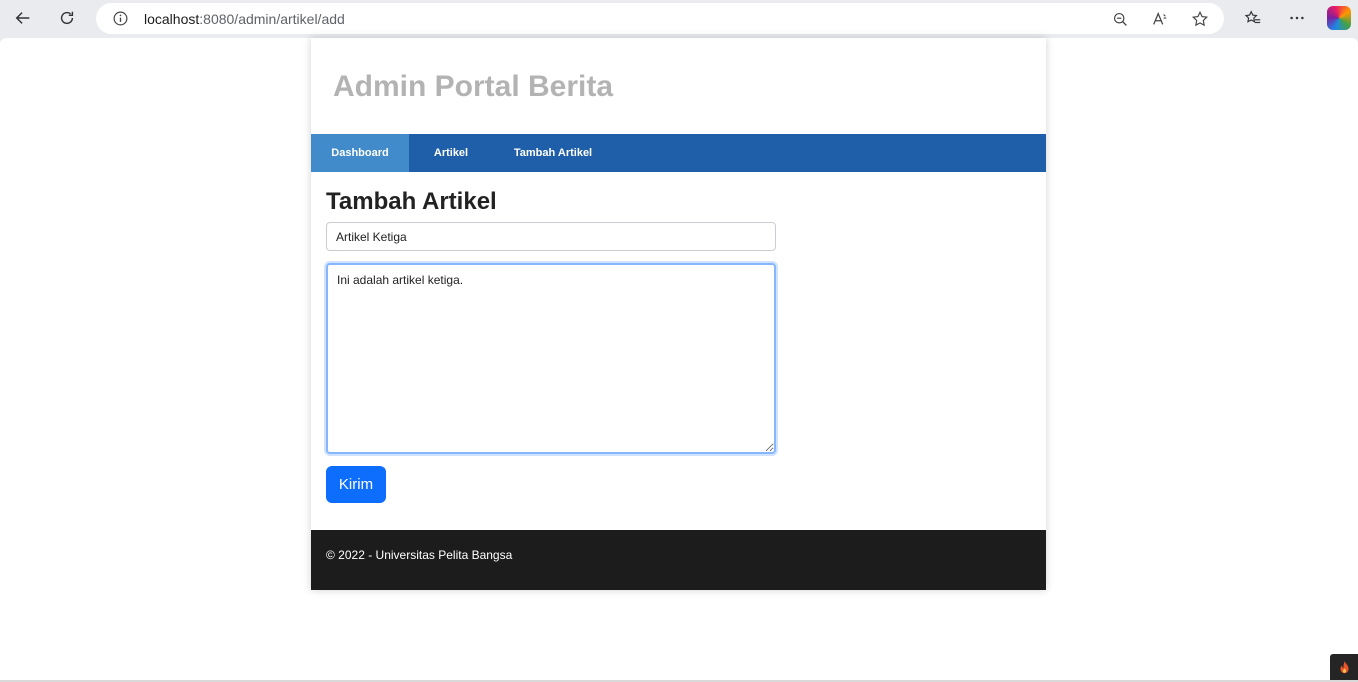 Image resolution: width=1358 pixels, height=682 pixels. Describe the element at coordinates (411, 201) in the screenshot. I see `page-title: Tambah Artikel` at that location.